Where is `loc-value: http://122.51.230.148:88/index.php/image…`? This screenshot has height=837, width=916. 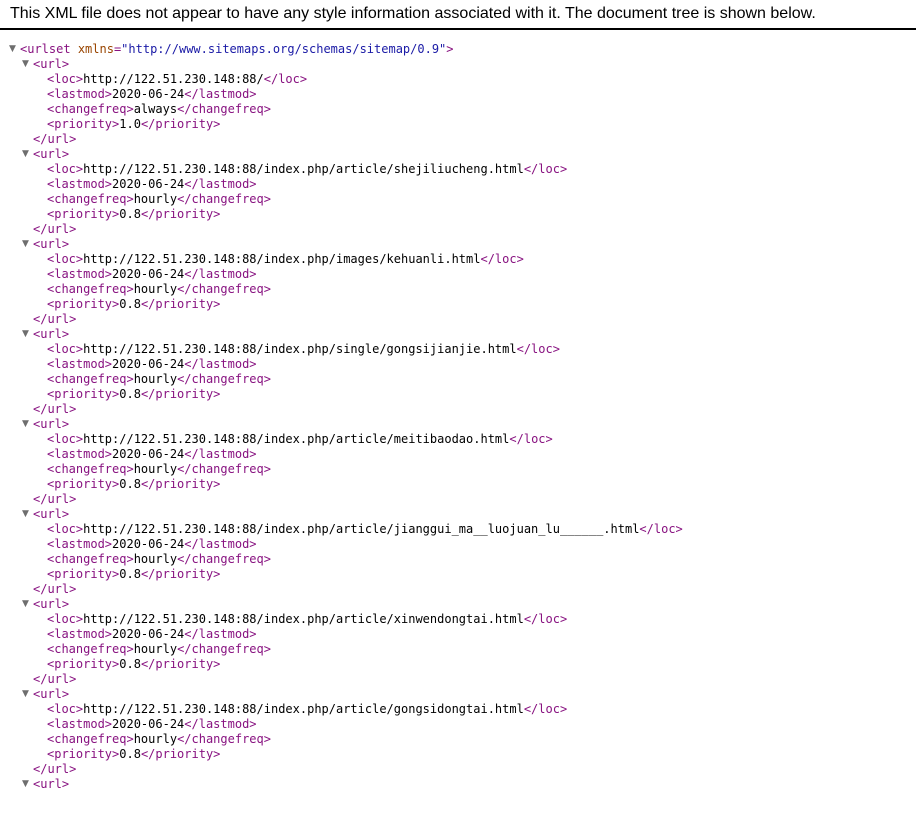
loc-value: http://122.51.230.148:88/index.php/image… is located at coordinates (282, 259).